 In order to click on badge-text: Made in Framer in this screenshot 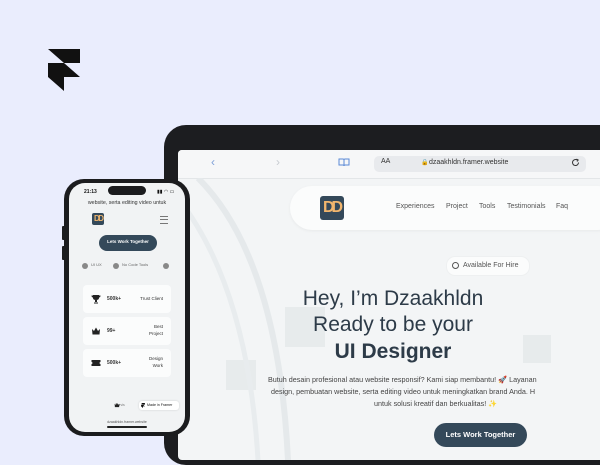, I will do `click(160, 405)`.